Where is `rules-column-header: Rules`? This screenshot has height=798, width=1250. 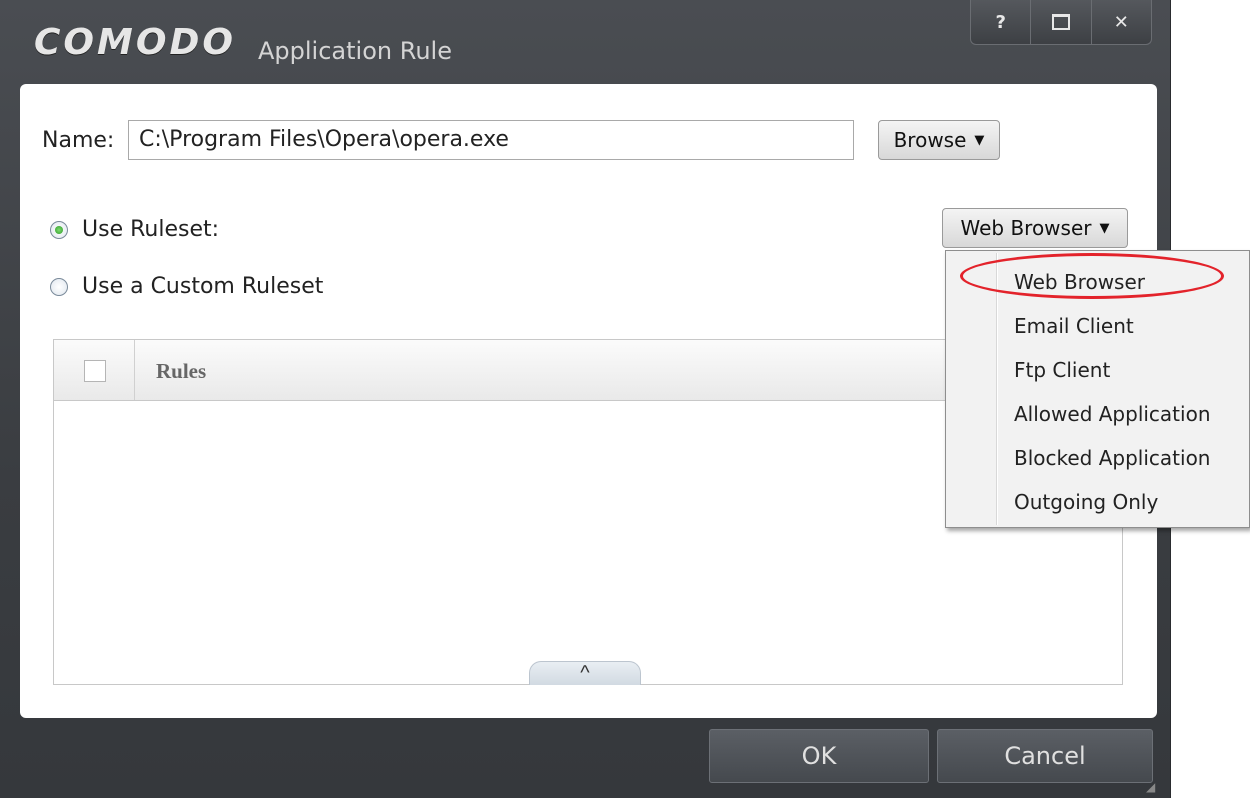 rules-column-header: Rules is located at coordinates (181, 371).